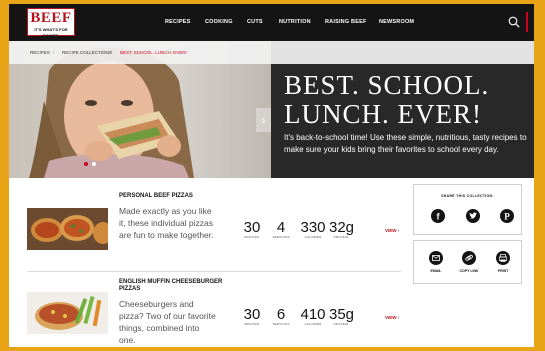 The width and height of the screenshot is (545, 351). What do you see at coordinates (473, 216) in the screenshot?
I see `twitter-icon` at bounding box center [473, 216].